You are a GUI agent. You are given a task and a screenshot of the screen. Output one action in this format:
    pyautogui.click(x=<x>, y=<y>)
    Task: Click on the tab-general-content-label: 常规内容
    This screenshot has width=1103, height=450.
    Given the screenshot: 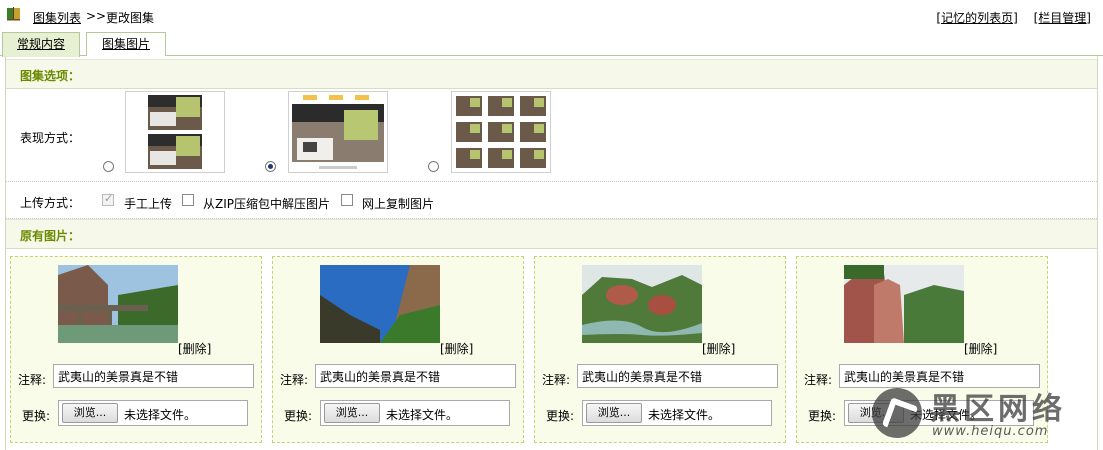 What is the action you would take?
    pyautogui.click(x=40, y=44)
    